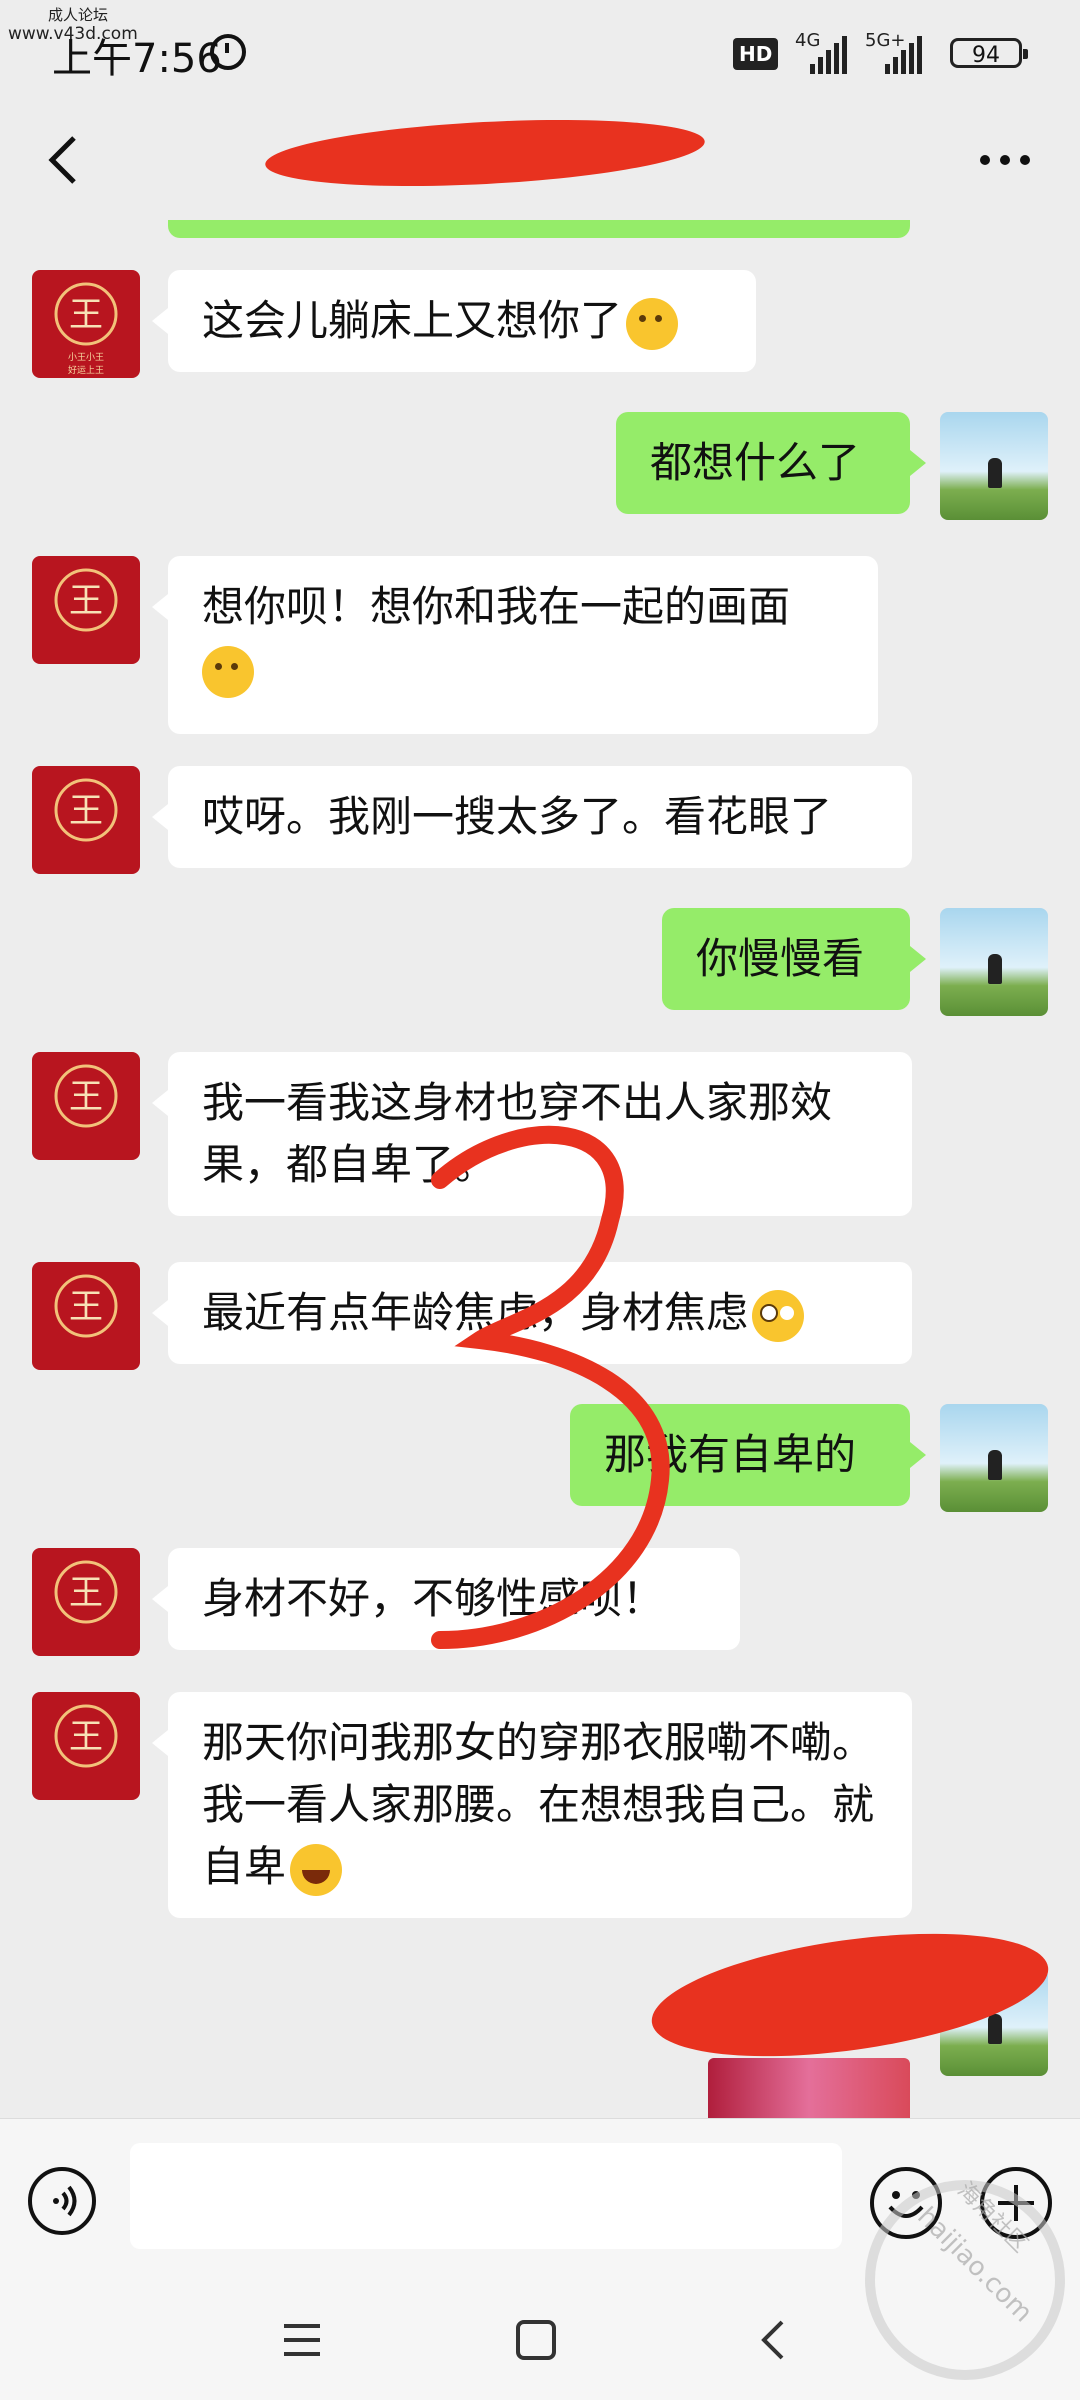  What do you see at coordinates (486, 2196) in the screenshot?
I see `message-input` at bounding box center [486, 2196].